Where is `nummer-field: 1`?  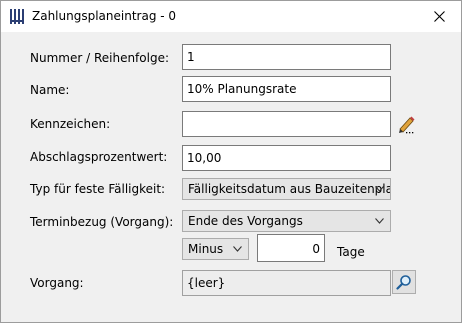
nummer-field: 1 is located at coordinates (286, 57).